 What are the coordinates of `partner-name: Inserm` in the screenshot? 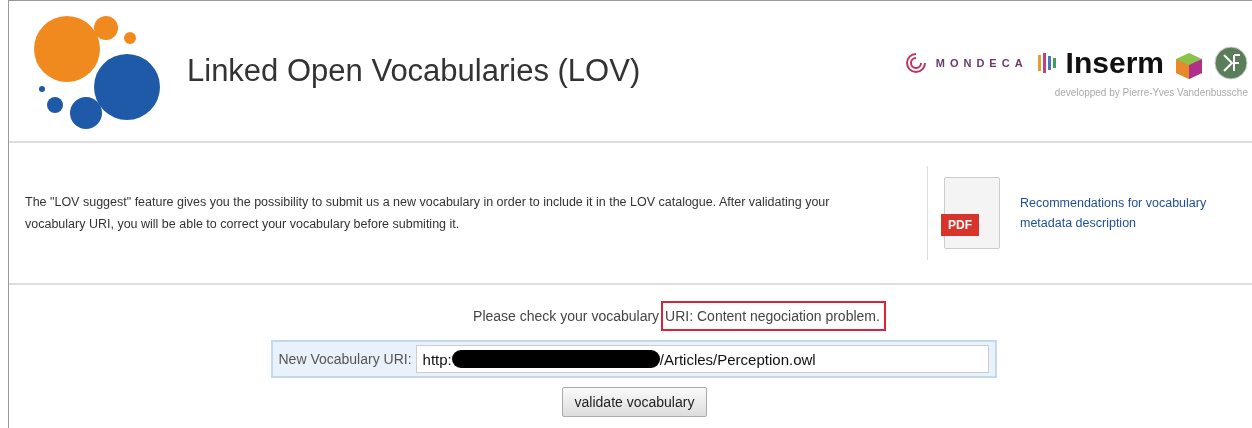 It's located at (1114, 62).